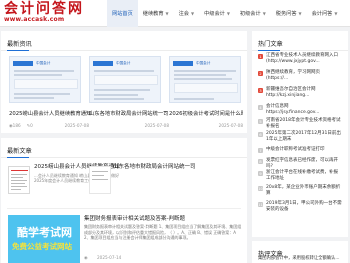 This screenshot has width=350, height=263. I want to click on featured-article-title: 集团财务报表审计相关试题及答案-判断题, so click(134, 218).